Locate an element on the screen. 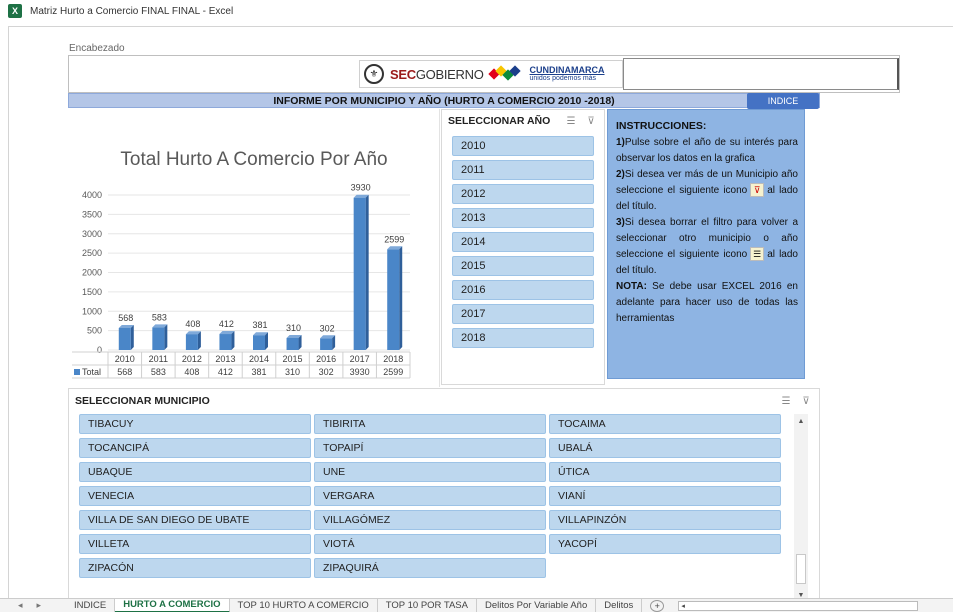 This screenshot has height=612, width=953. government-seal-icon: ⚜ is located at coordinates (374, 74).